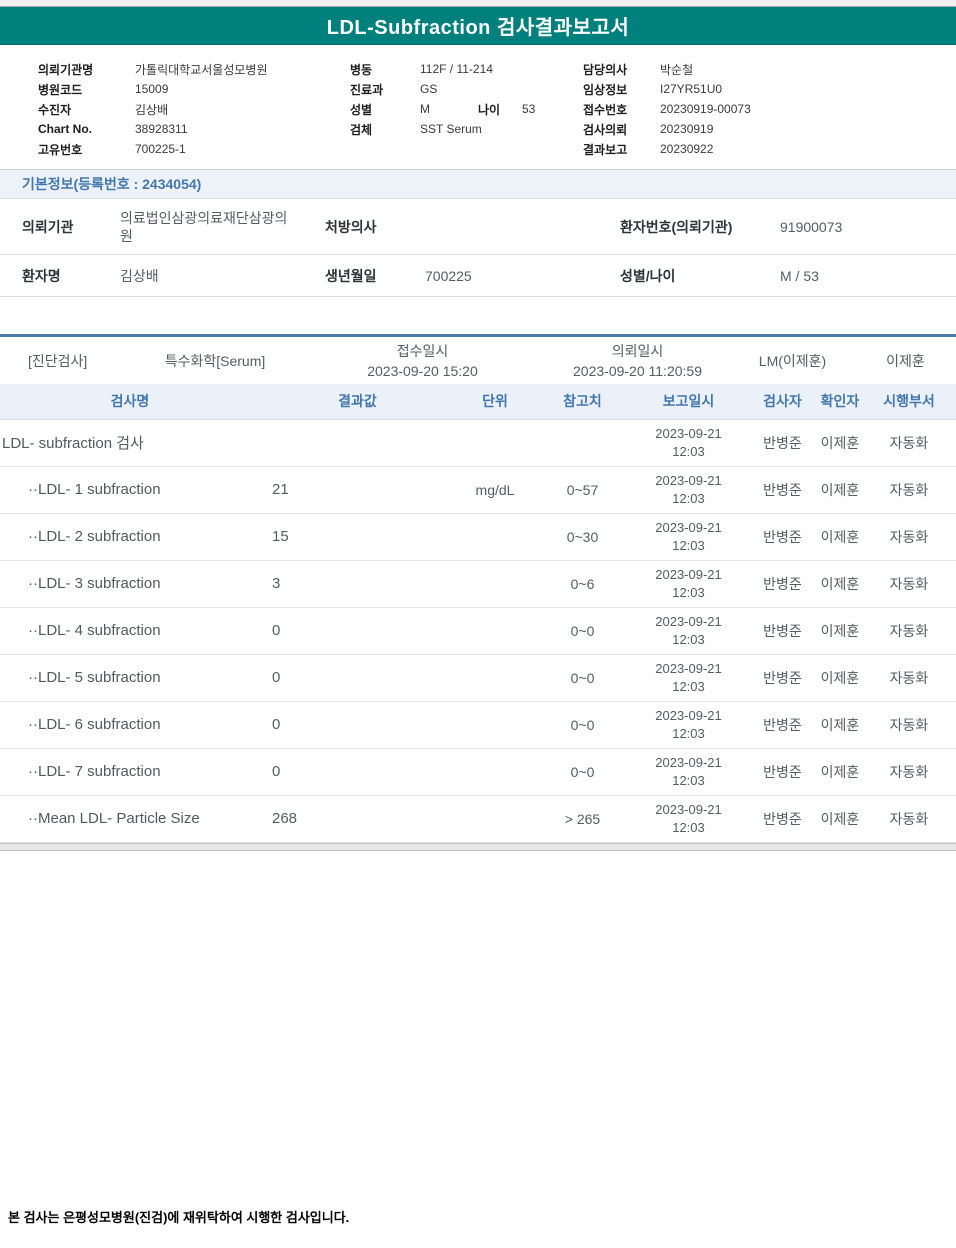  I want to click on field-value: 김상배, so click(139, 275).